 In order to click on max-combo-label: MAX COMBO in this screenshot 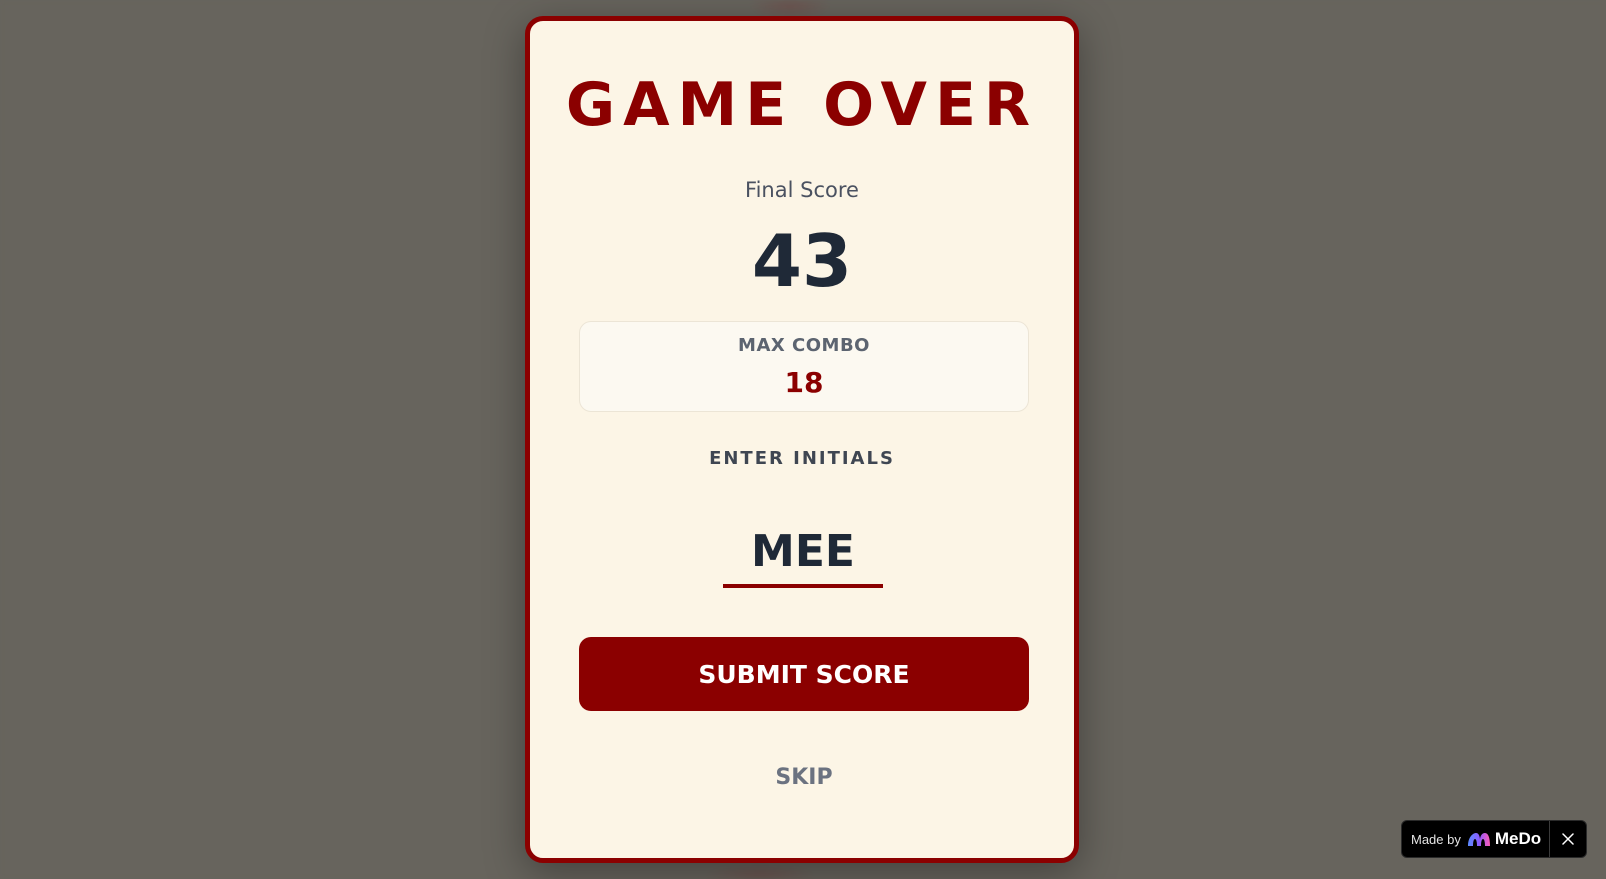, I will do `click(804, 345)`.